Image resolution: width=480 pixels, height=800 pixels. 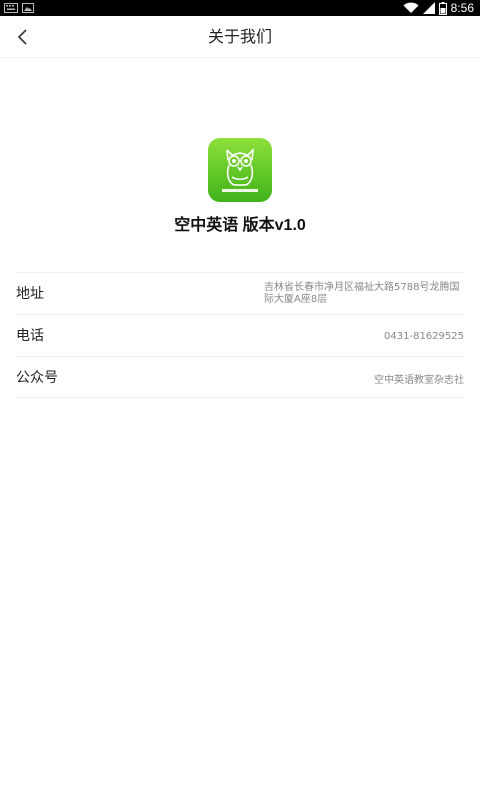 I want to click on app-bar: 关于我们, so click(x=240, y=37).